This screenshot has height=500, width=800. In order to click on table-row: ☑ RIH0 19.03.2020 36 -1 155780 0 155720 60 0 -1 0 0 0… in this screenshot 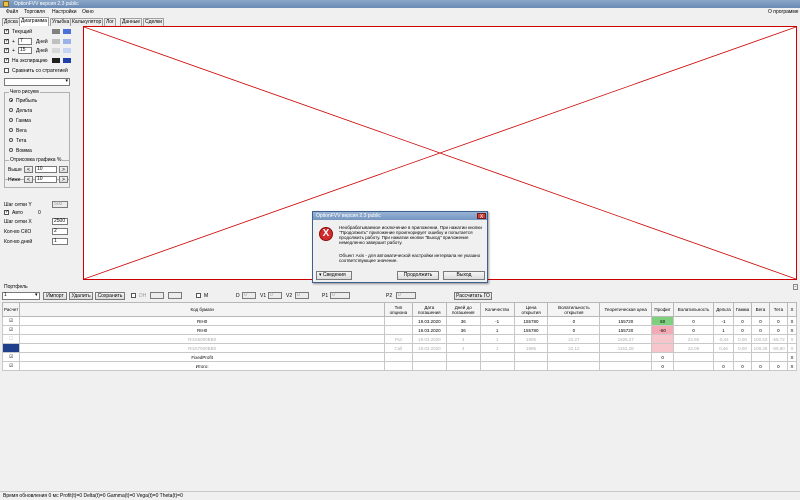, I will do `click(399, 321)`.